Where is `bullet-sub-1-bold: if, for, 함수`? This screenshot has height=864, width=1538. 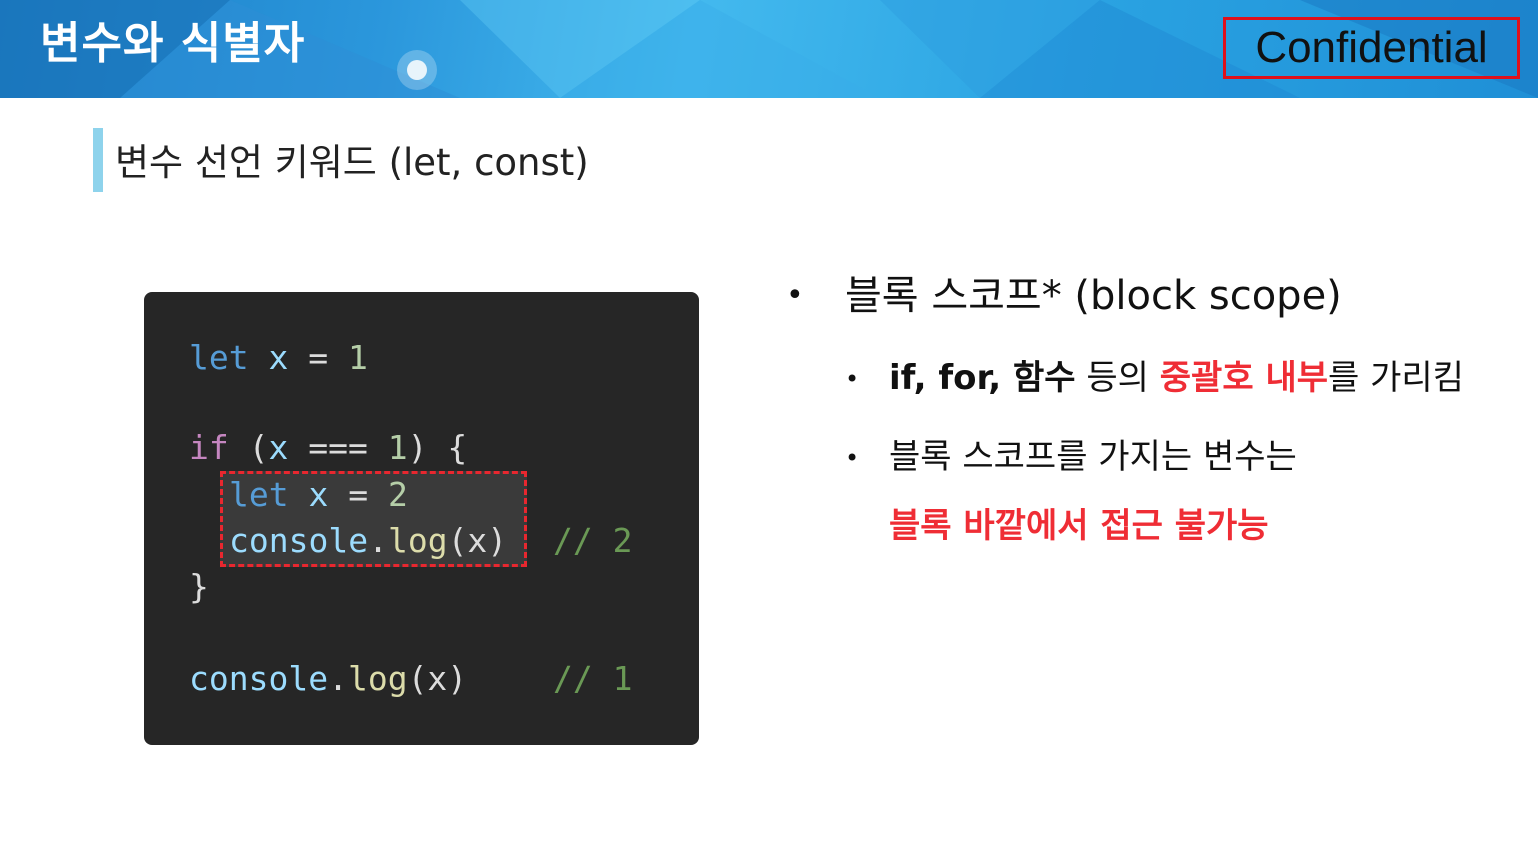 bullet-sub-1-bold: if, for, 함수 is located at coordinates (982, 378).